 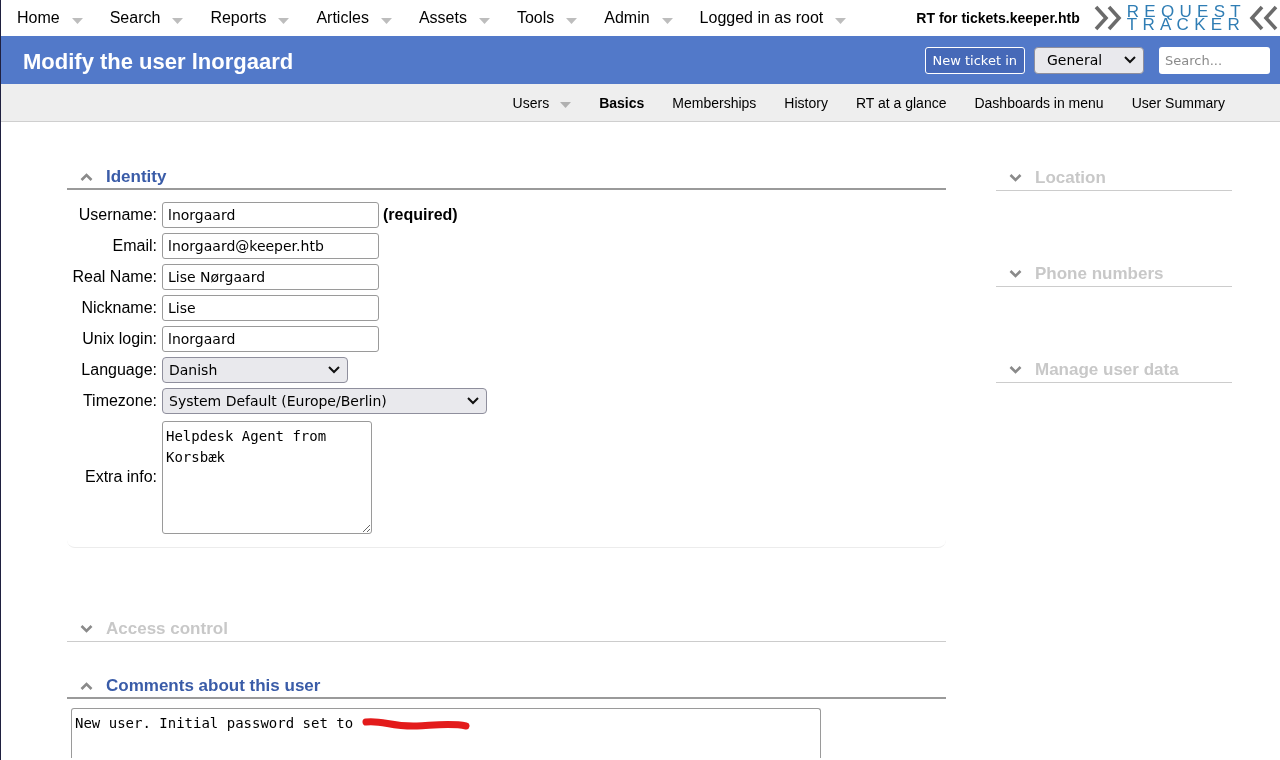 I want to click on logo-text: TRACKER, so click(x=1186, y=24).